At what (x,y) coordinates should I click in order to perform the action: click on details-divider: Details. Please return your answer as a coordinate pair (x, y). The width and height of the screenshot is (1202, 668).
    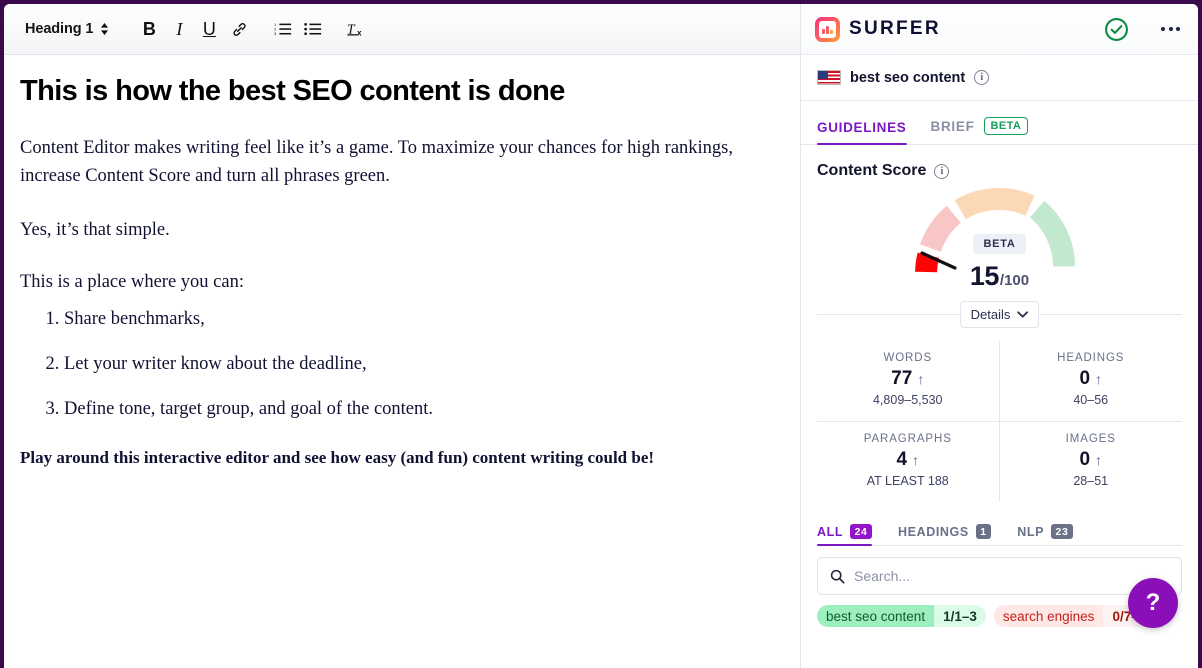
    Looking at the image, I should click on (999, 314).